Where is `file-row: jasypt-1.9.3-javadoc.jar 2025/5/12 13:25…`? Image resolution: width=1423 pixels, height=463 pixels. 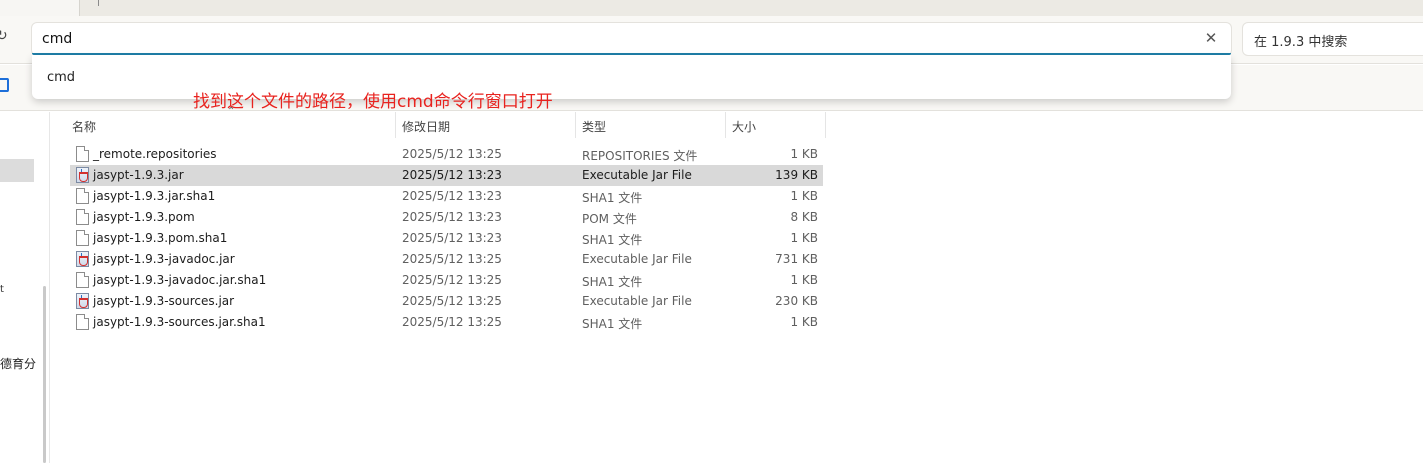 file-row: jasypt-1.9.3-javadoc.jar 2025/5/12 13:25… is located at coordinates (446, 259).